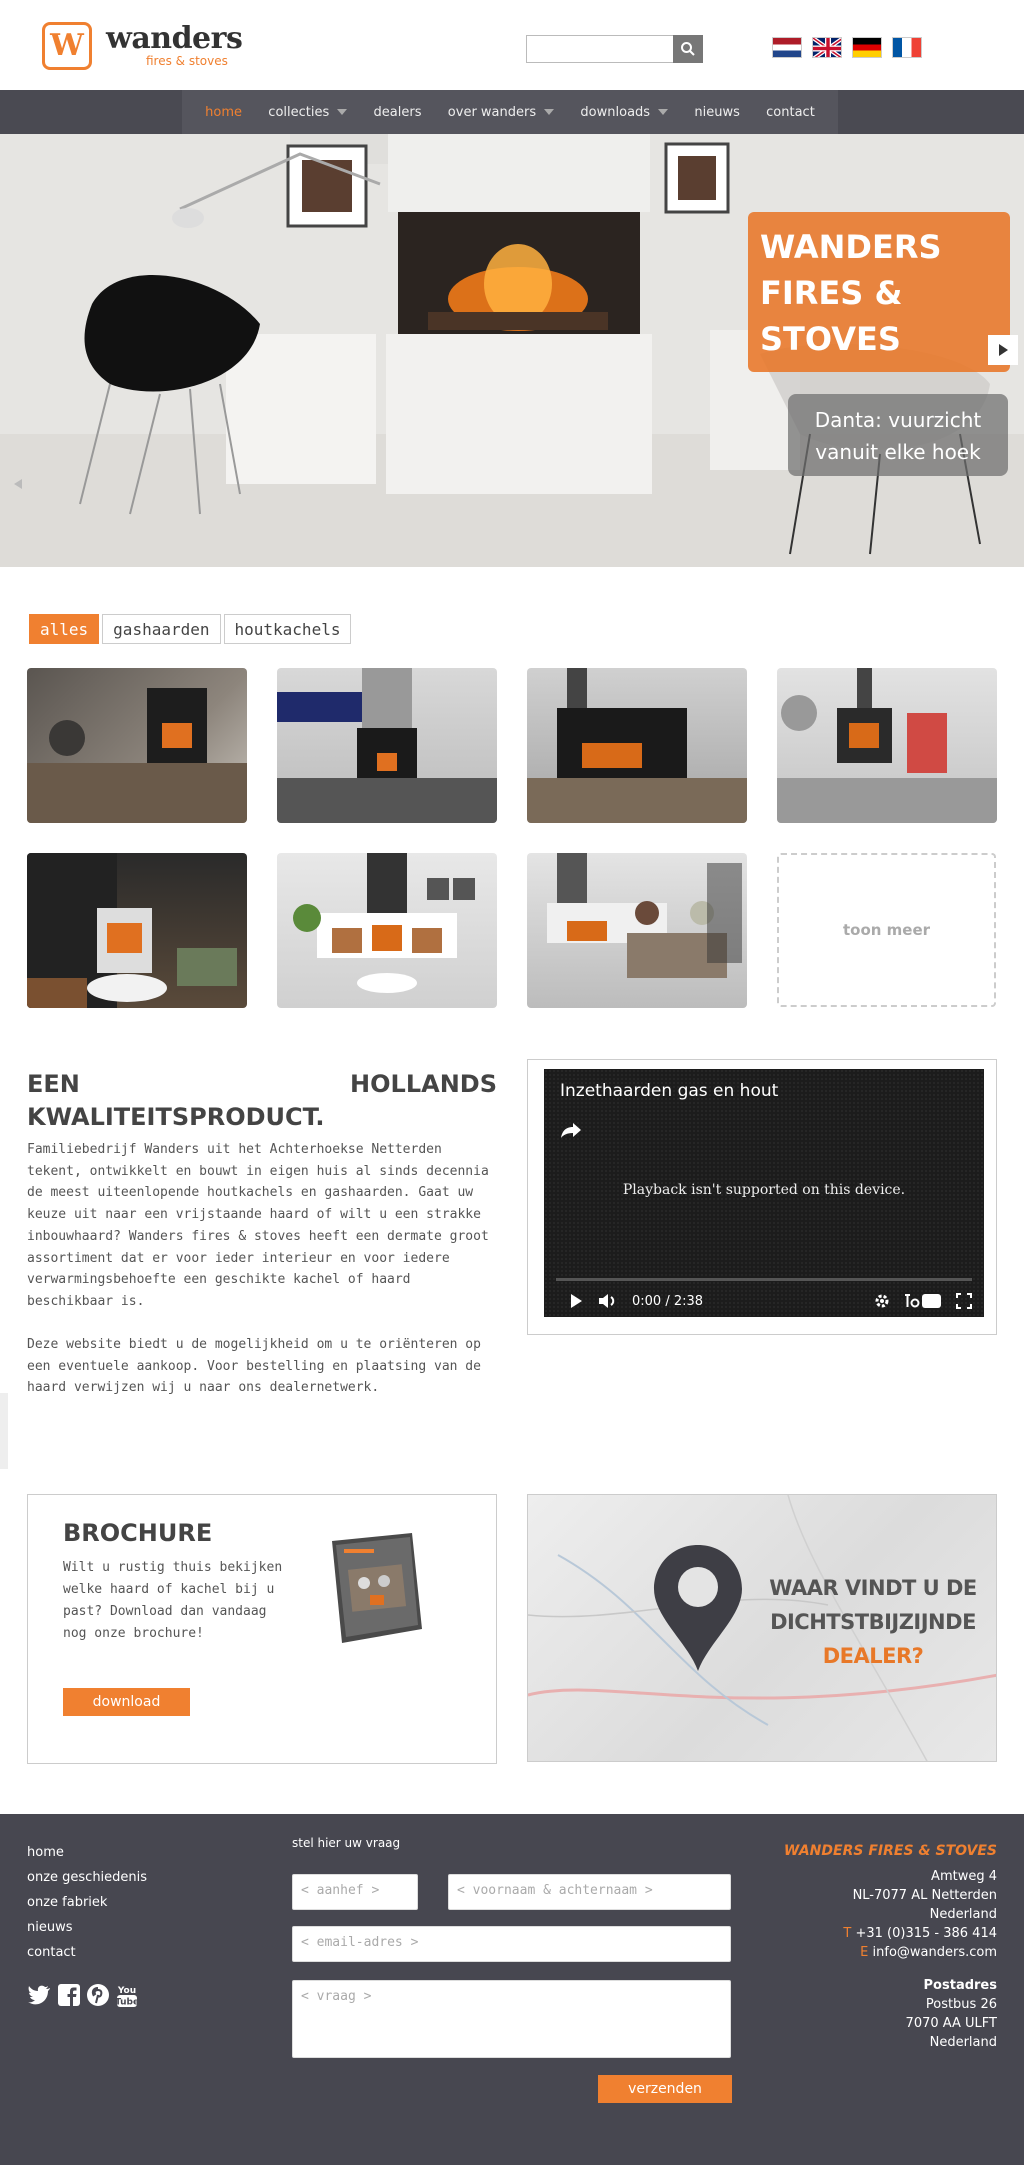 Image resolution: width=1024 pixels, height=2165 pixels. I want to click on address-country: Nederland, so click(963, 1914).